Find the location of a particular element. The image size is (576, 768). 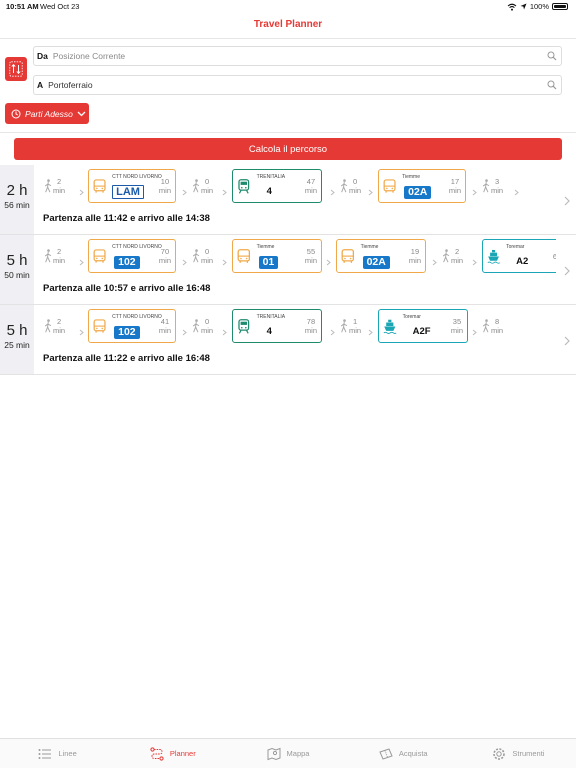

to-field: A is located at coordinates (297, 85).